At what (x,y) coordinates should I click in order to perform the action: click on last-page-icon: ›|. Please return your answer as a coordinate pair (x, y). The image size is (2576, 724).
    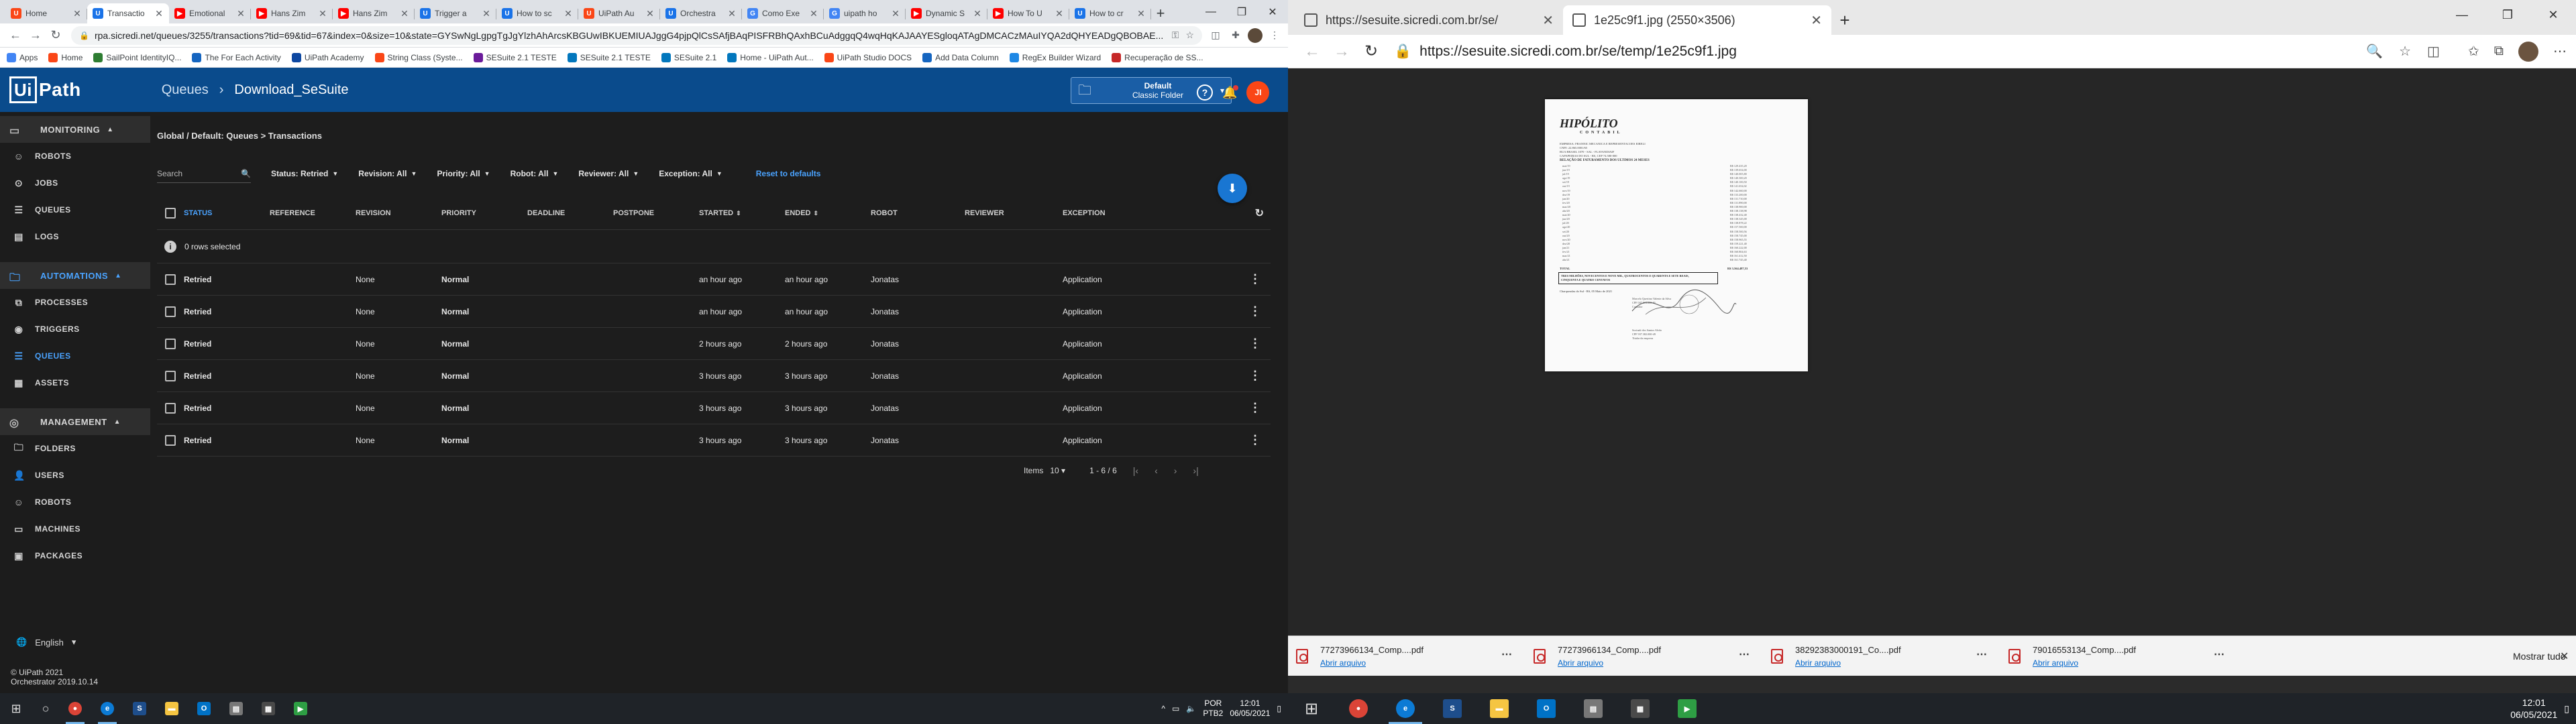
    Looking at the image, I should click on (1195, 470).